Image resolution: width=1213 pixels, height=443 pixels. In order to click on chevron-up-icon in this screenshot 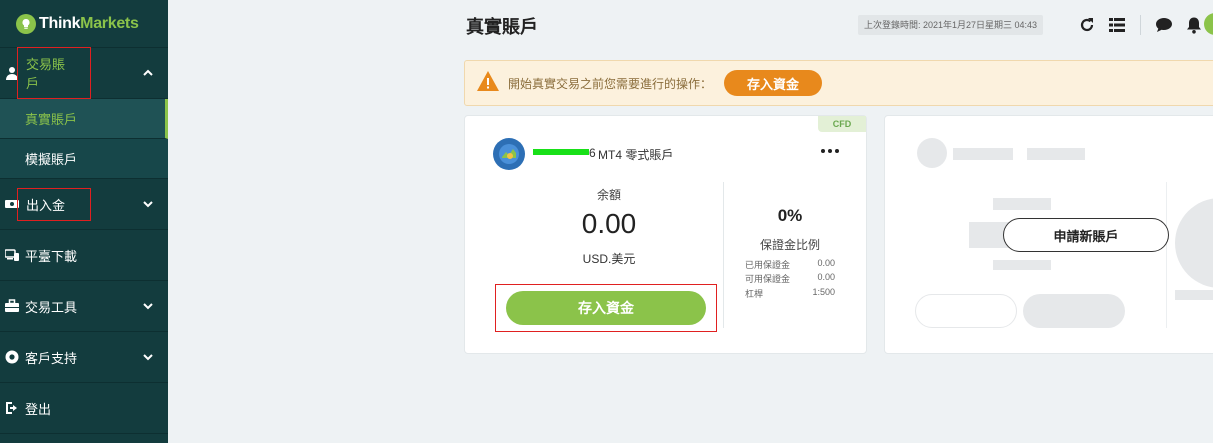, I will do `click(148, 73)`.